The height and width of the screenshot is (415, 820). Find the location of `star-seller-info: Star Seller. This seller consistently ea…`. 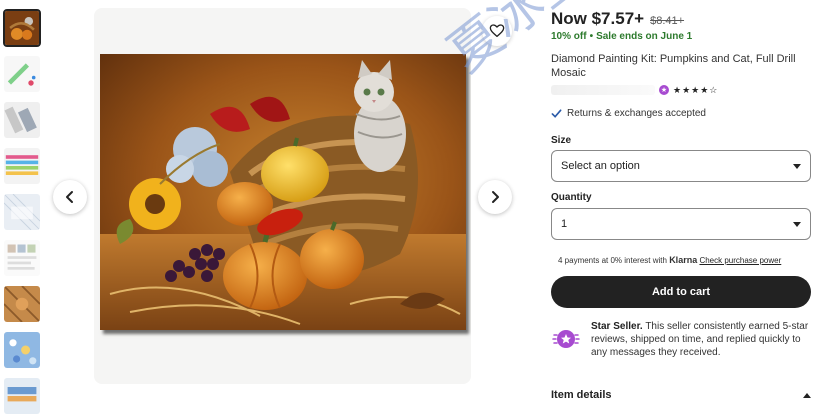

star-seller-info: Star Seller. This seller consistently ea… is located at coordinates (682, 339).